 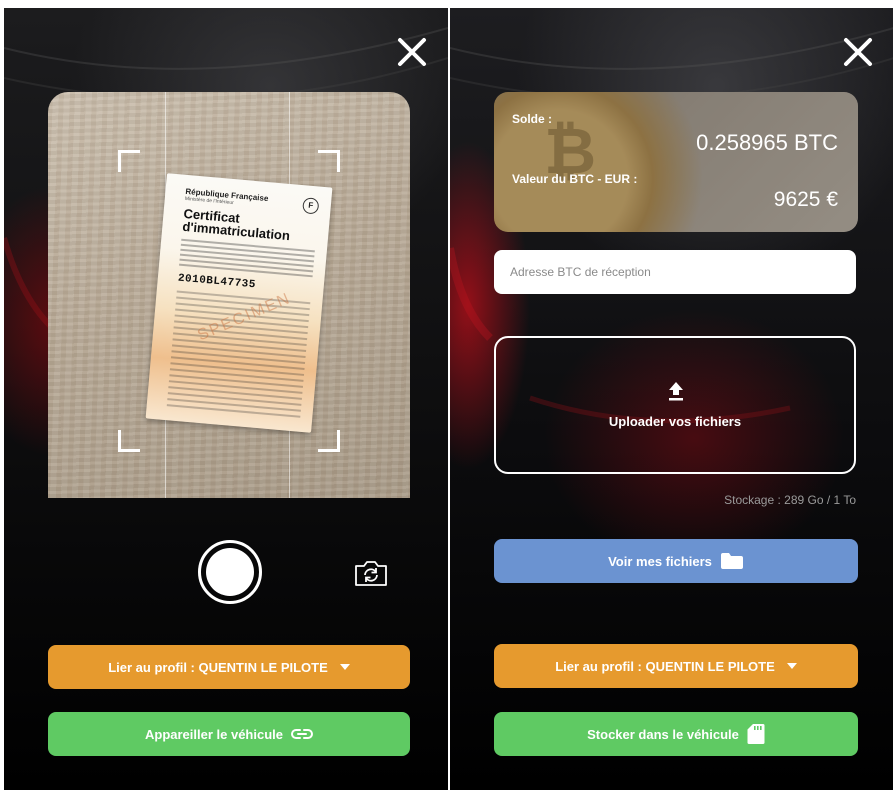 I want to click on upload-label: Uploader vos fichiers, so click(x=675, y=421).